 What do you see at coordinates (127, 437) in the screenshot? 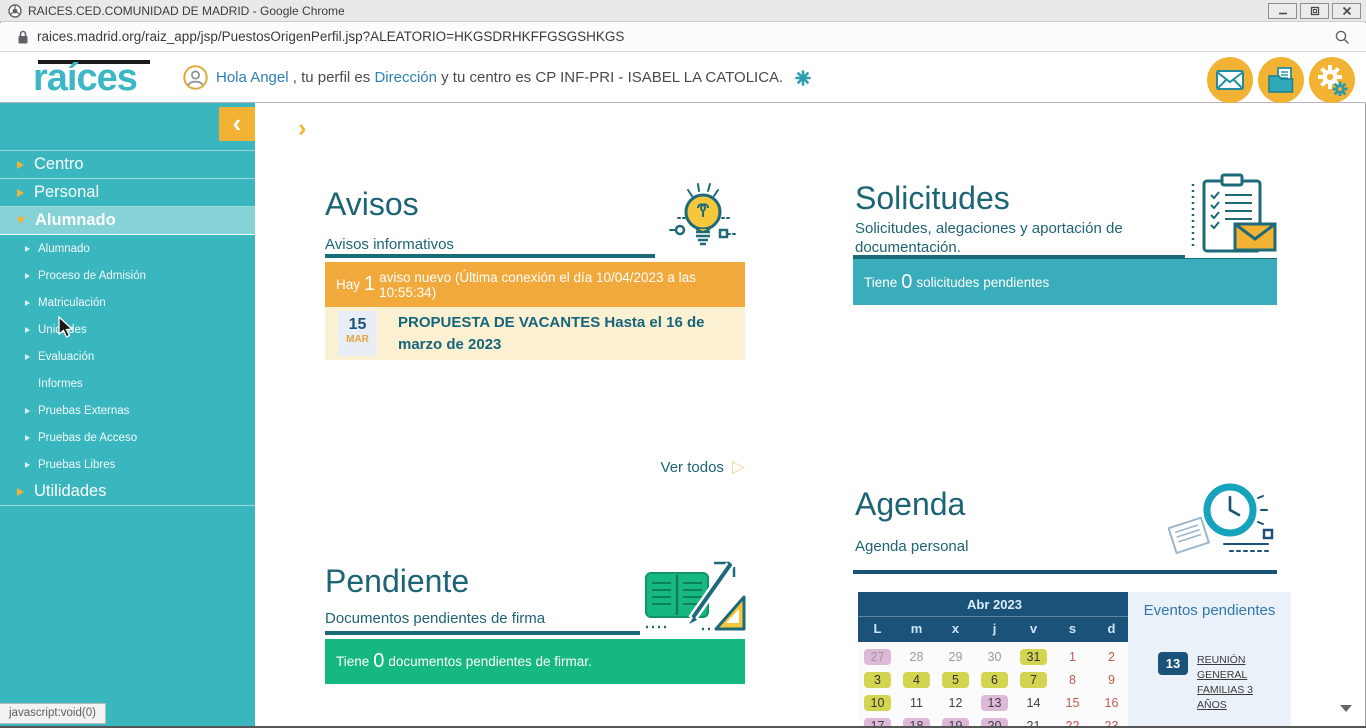
I see `sidebar-item-pruebas-de-acceso: Pruebas de Acceso` at bounding box center [127, 437].